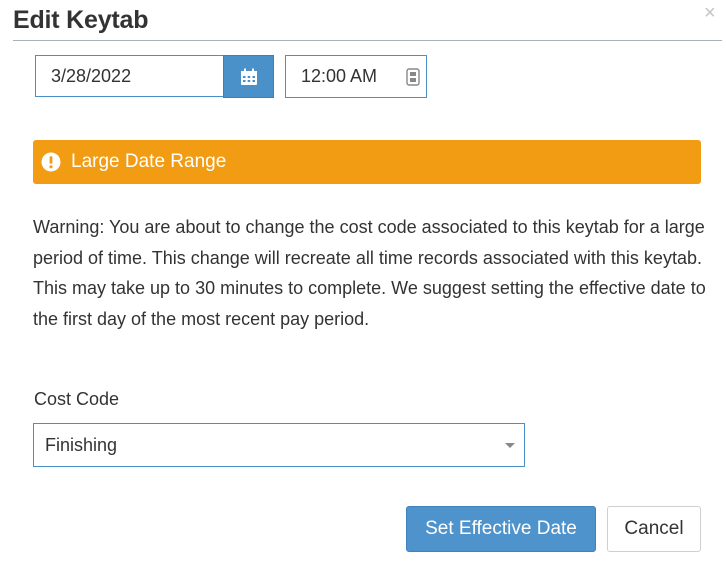 The image size is (726, 580). What do you see at coordinates (367, 40) in the screenshot?
I see `title-divider` at bounding box center [367, 40].